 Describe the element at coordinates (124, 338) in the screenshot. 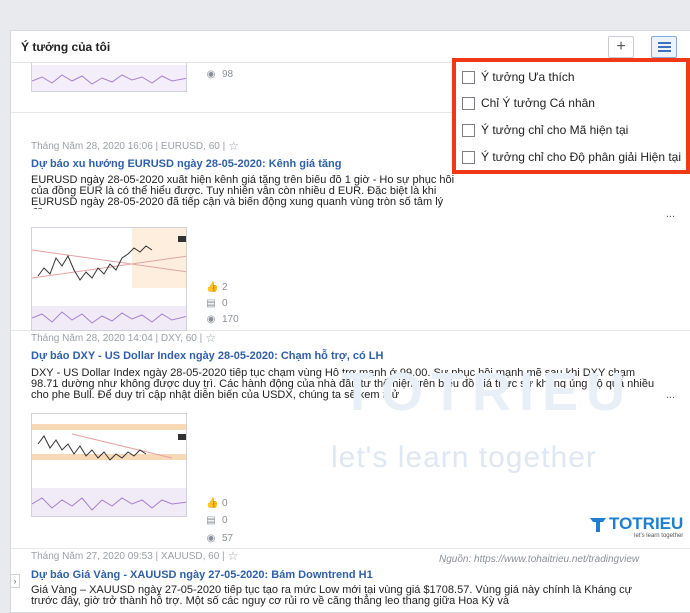

I see `idea-meta: Tháng Năm 28, 2020 14:04 | DXY, 60 | ☆` at that location.